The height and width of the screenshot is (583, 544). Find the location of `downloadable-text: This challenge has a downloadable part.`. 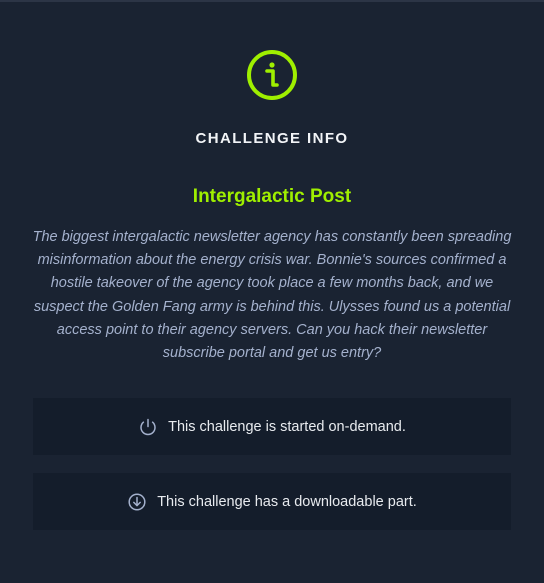

downloadable-text: This challenge has a downloadable part. is located at coordinates (287, 501).